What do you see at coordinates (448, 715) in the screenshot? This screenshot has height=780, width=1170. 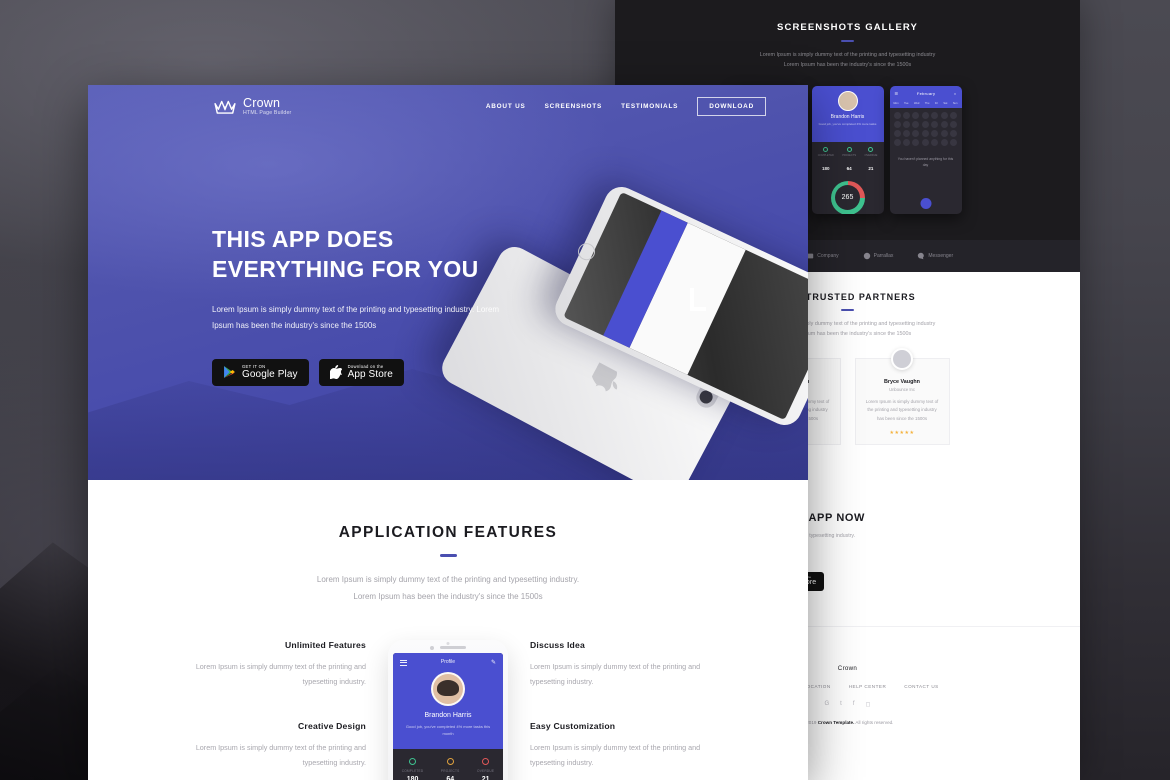 I see `profile-user-name: Brandon Harris` at bounding box center [448, 715].